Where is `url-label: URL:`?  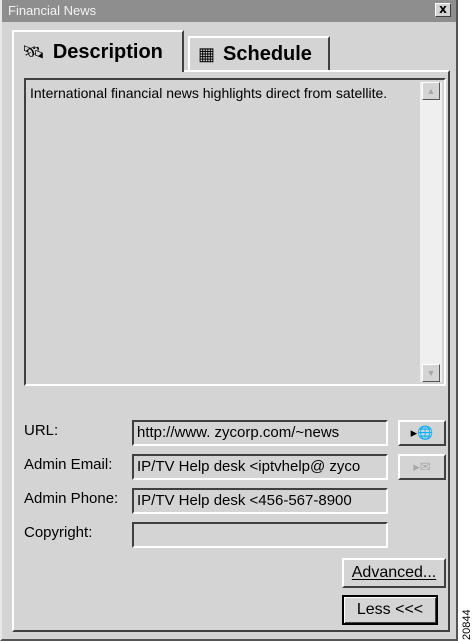 url-label: URL: is located at coordinates (41, 430).